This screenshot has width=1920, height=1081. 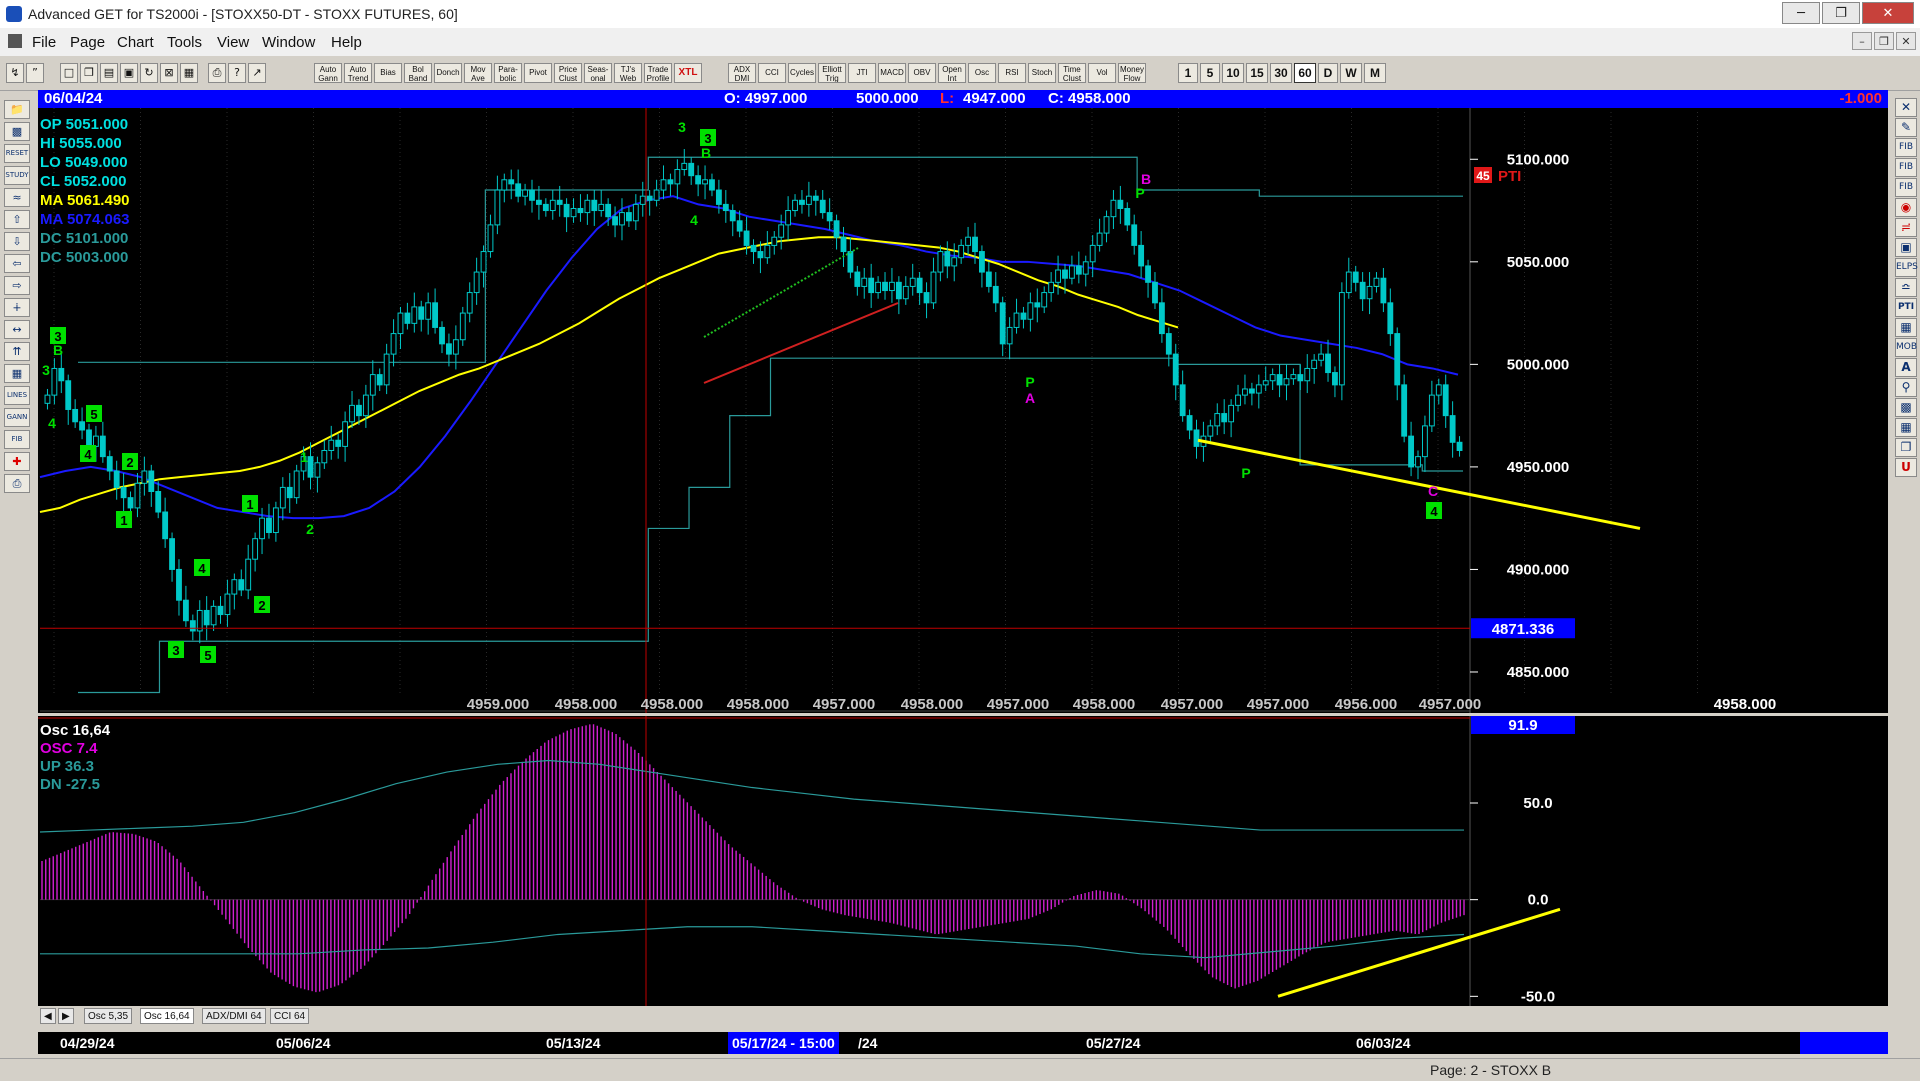 I want to click on restore-button: ❐, so click(x=1841, y=13).